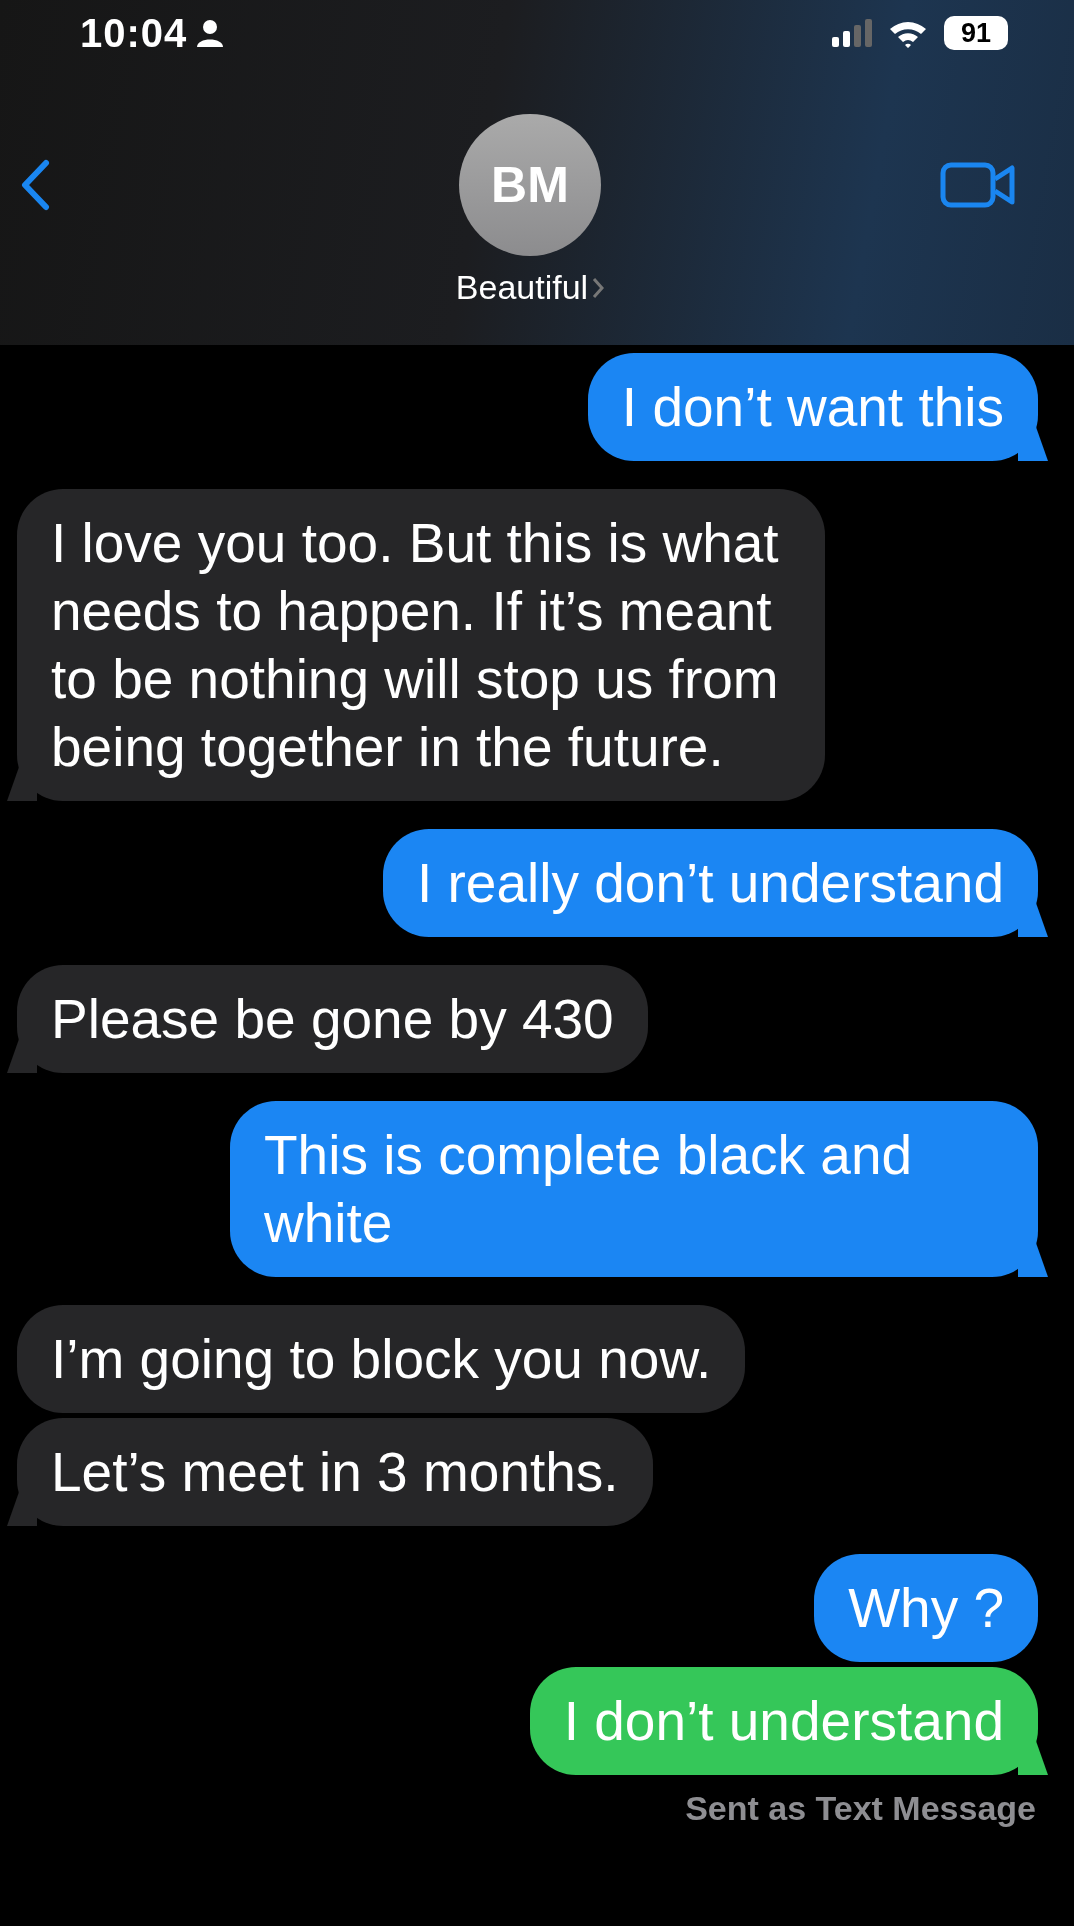 The height and width of the screenshot is (1926, 1074). Describe the element at coordinates (926, 1608) in the screenshot. I see `message-bubble: Why ?` at that location.